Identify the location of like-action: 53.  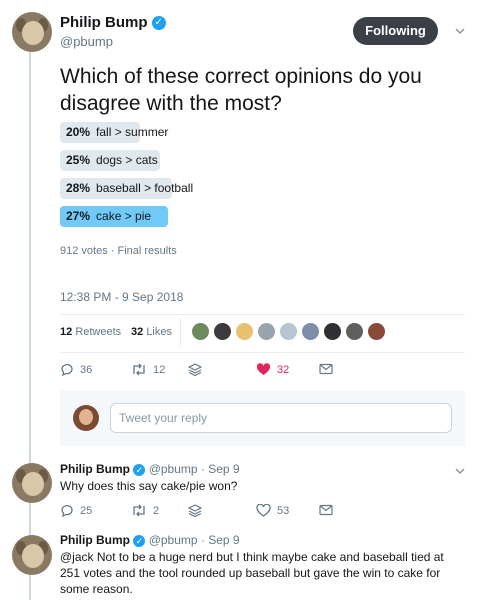
(272, 510).